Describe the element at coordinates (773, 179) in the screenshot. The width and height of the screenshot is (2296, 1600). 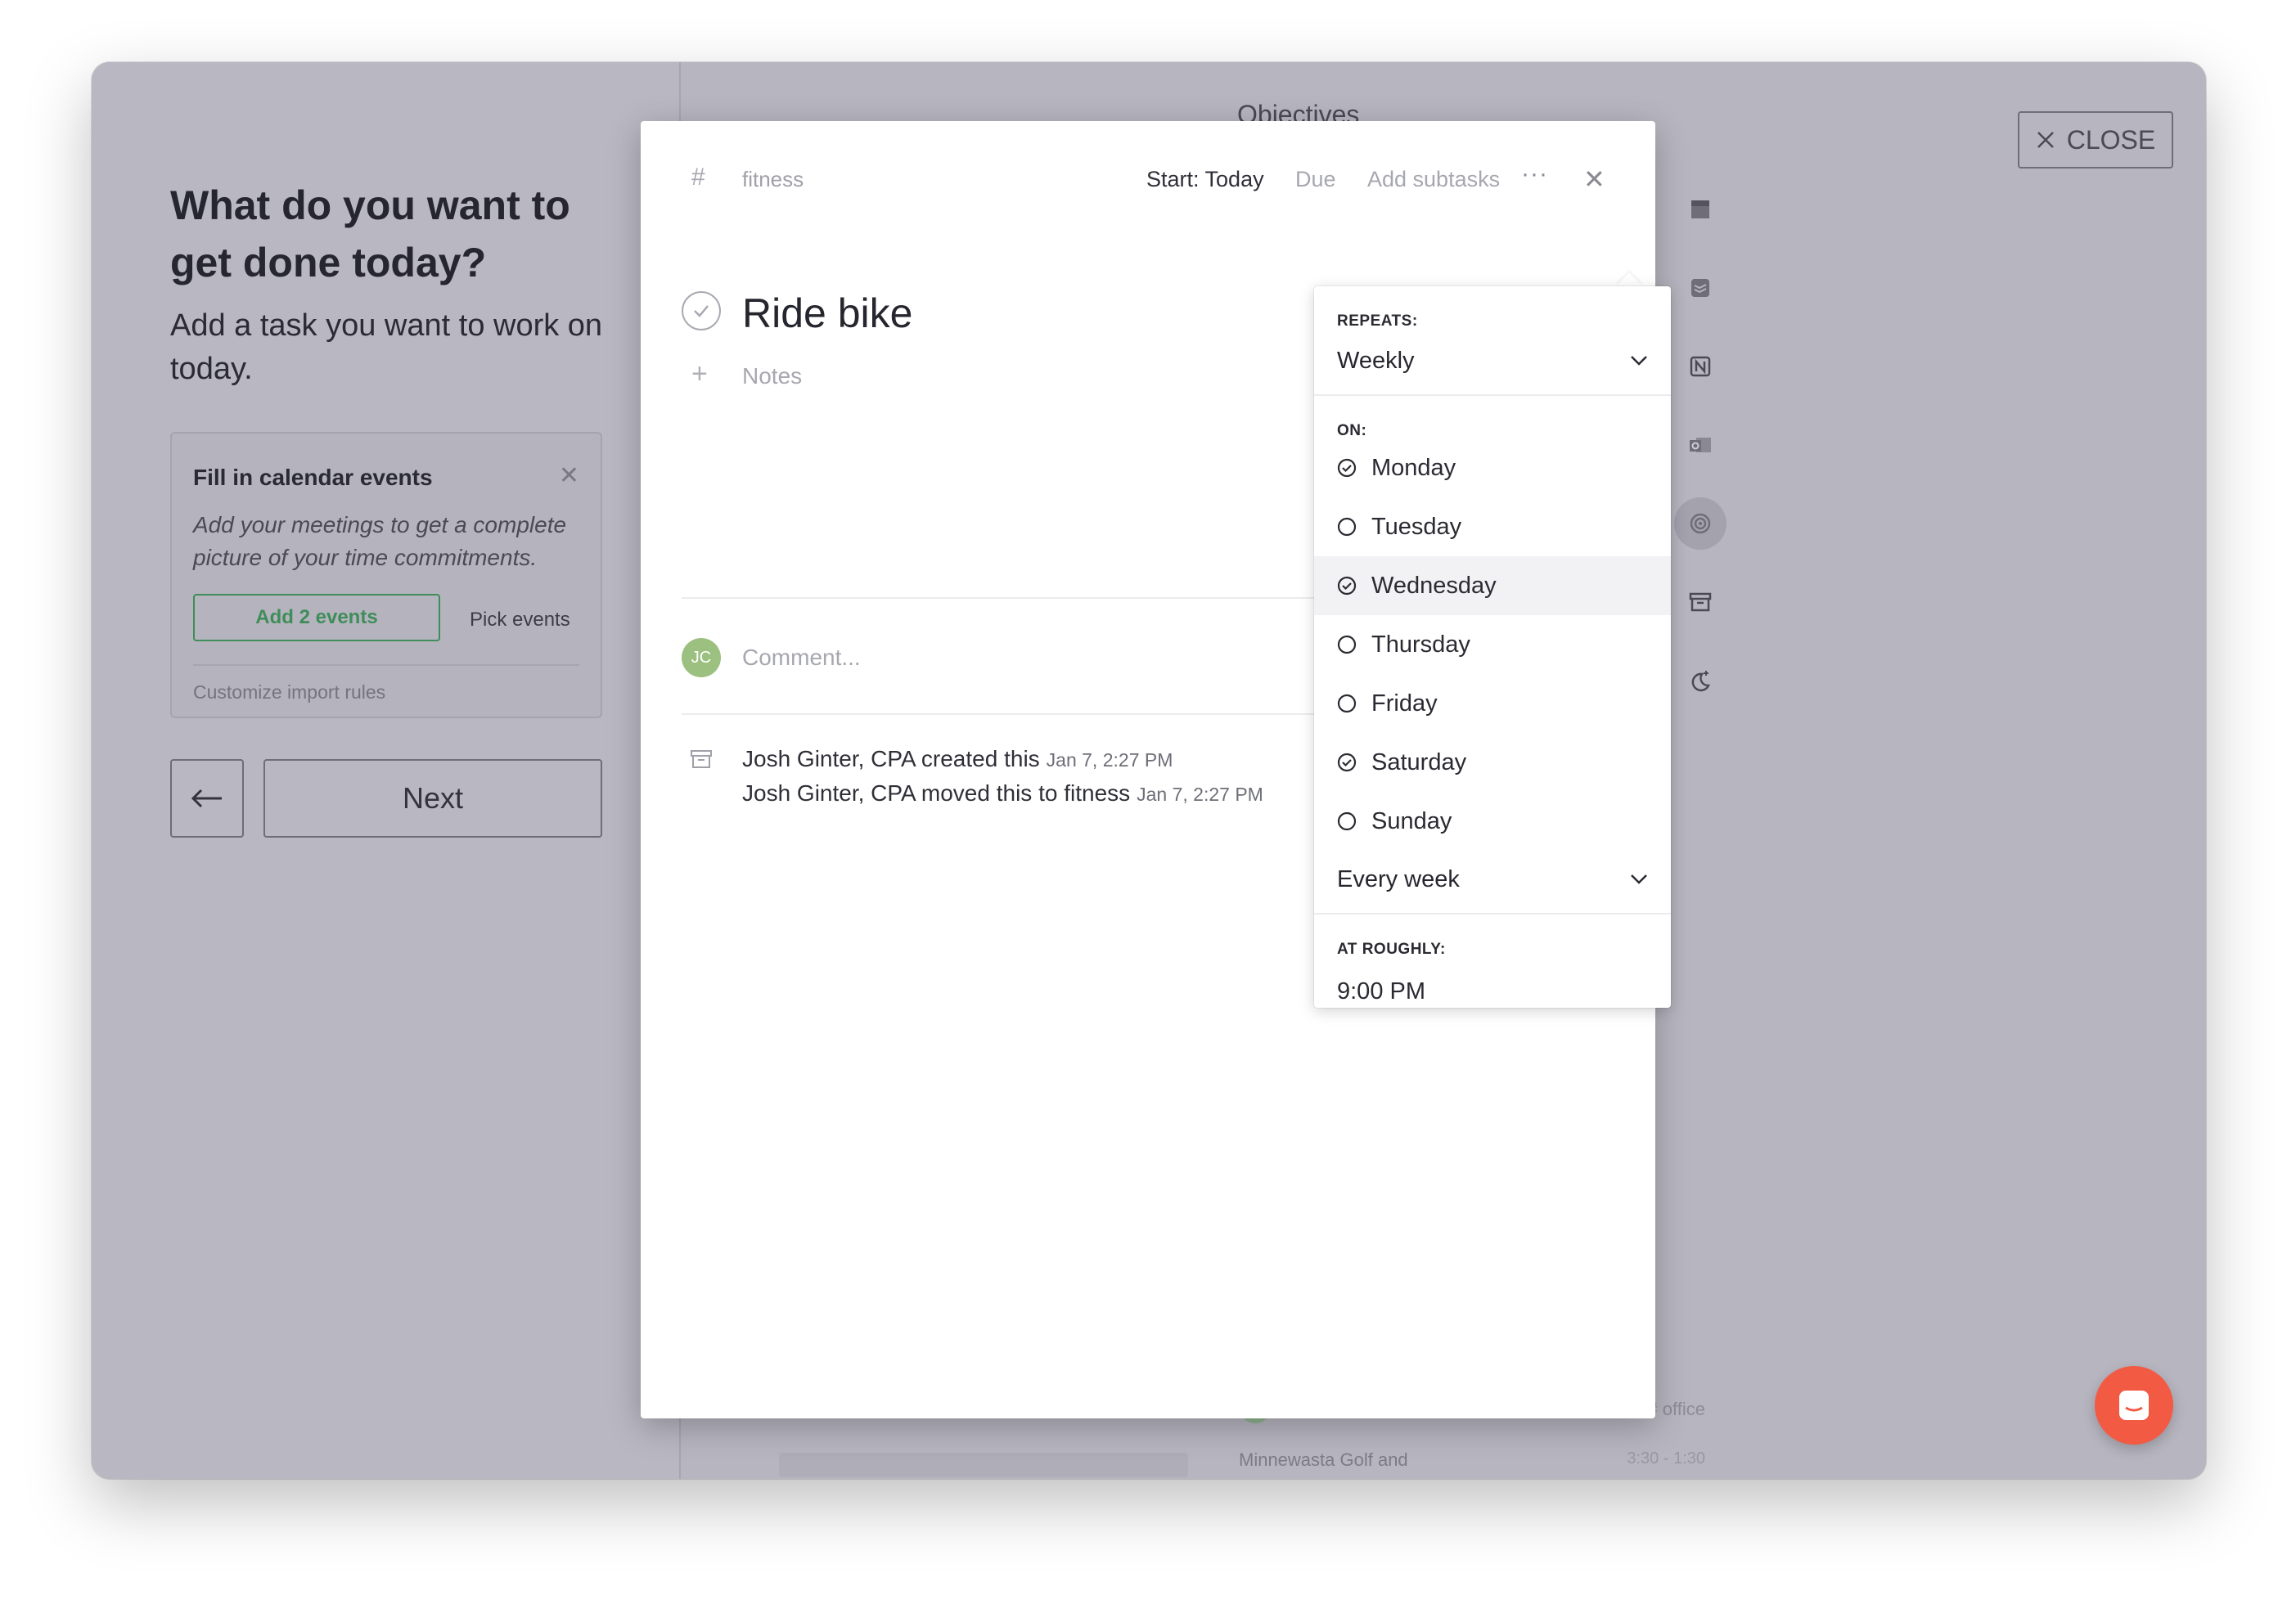
I see `project-selector: fitness` at that location.